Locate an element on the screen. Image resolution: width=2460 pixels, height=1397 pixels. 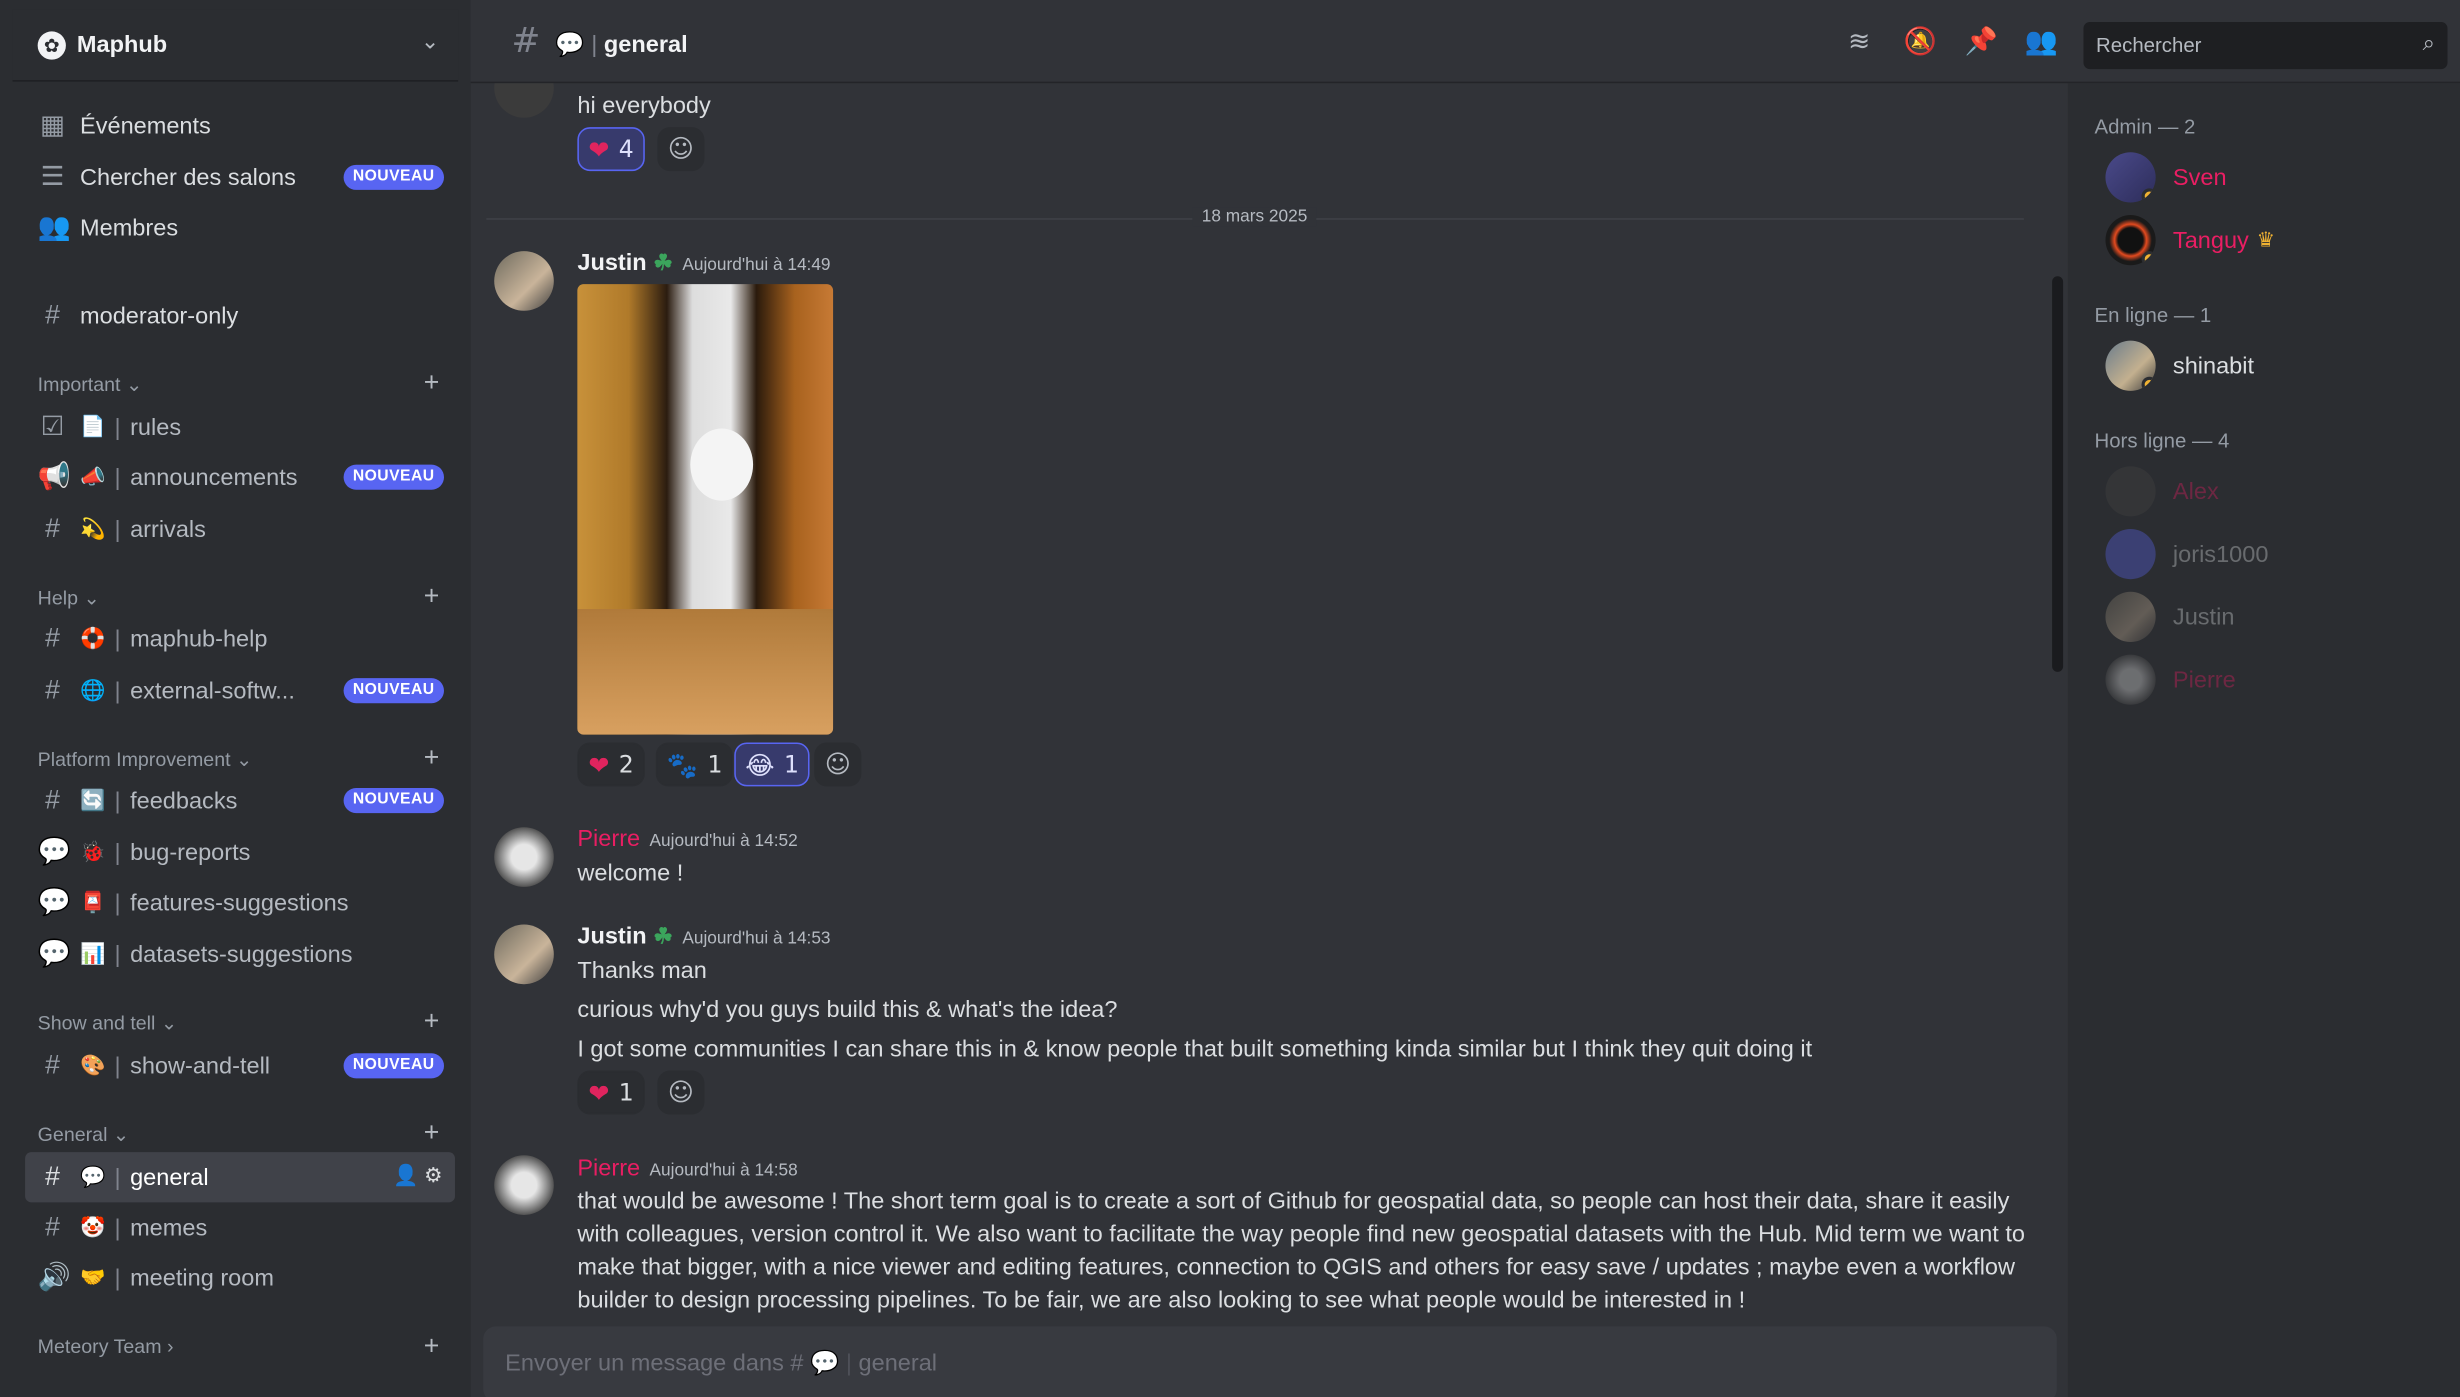
members-item: 👥 Membres is located at coordinates (240, 227).